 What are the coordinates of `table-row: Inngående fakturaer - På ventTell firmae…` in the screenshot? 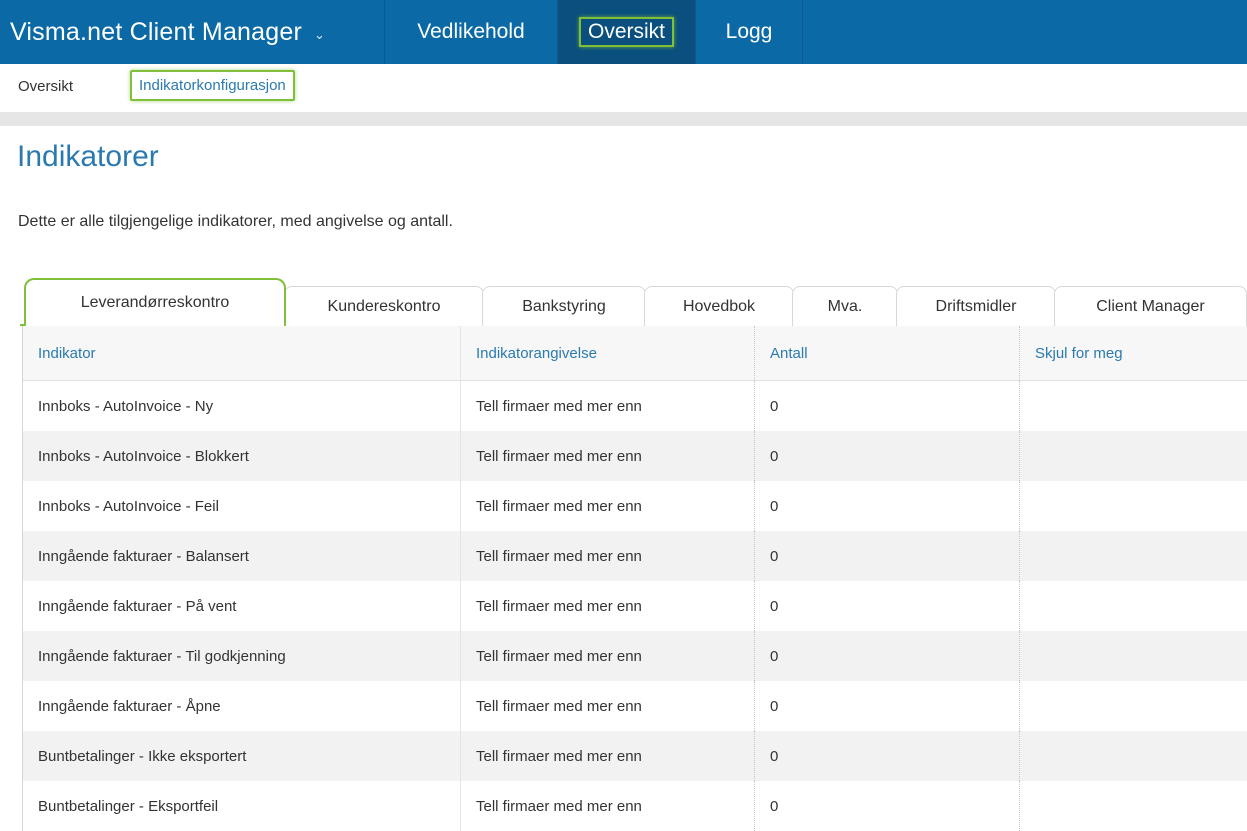 It's located at (635, 606).